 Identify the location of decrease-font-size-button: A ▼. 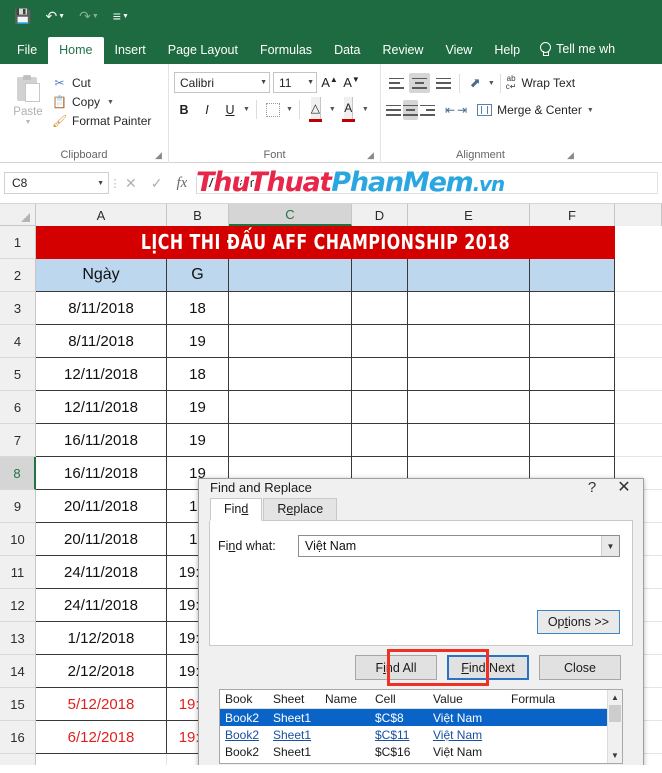
(351, 82).